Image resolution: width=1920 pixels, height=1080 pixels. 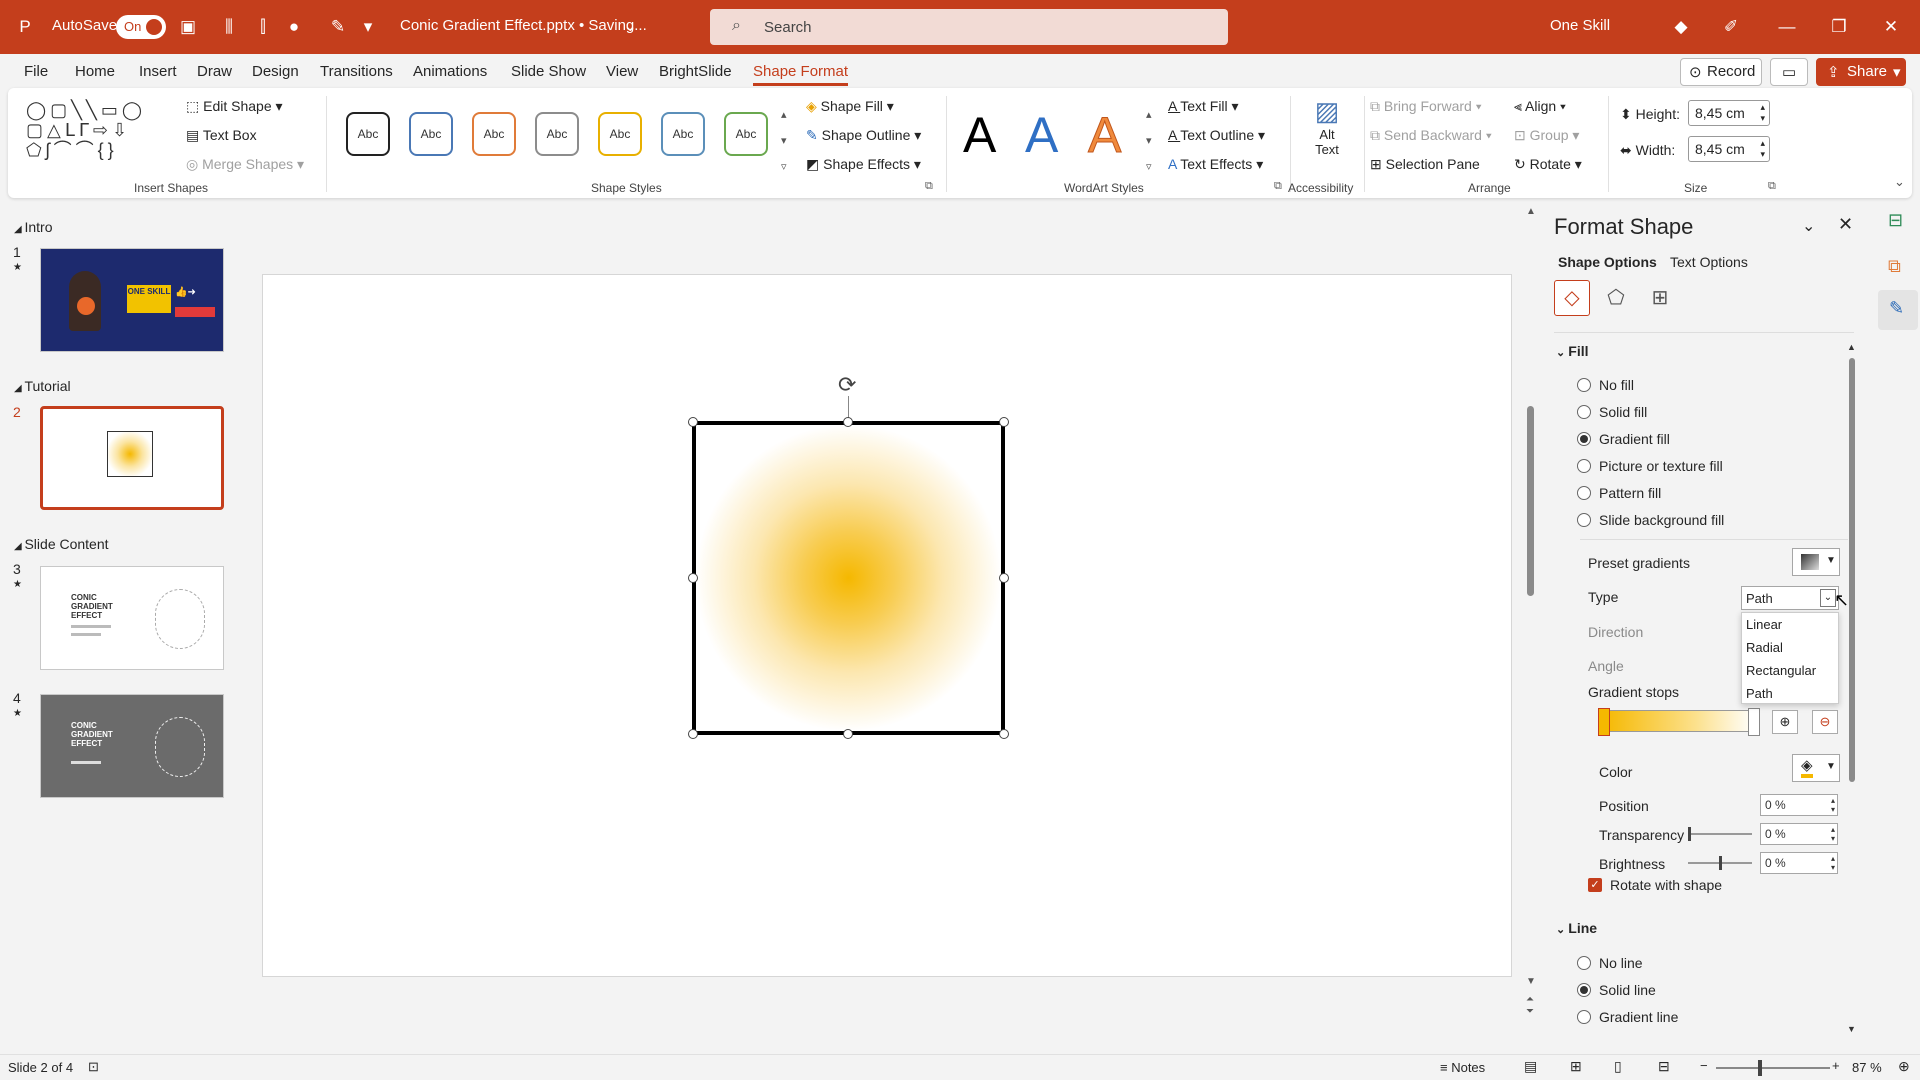 I want to click on pen-icon: ✐, so click(x=1731, y=27).